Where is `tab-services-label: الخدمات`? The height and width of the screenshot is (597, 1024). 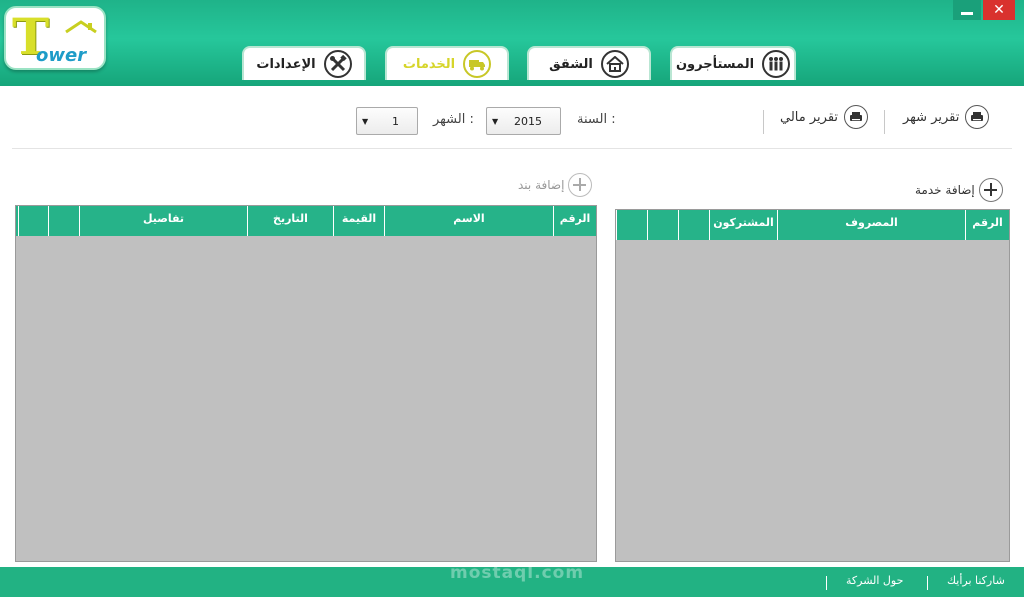
tab-services-label: الخدمات is located at coordinates (429, 64).